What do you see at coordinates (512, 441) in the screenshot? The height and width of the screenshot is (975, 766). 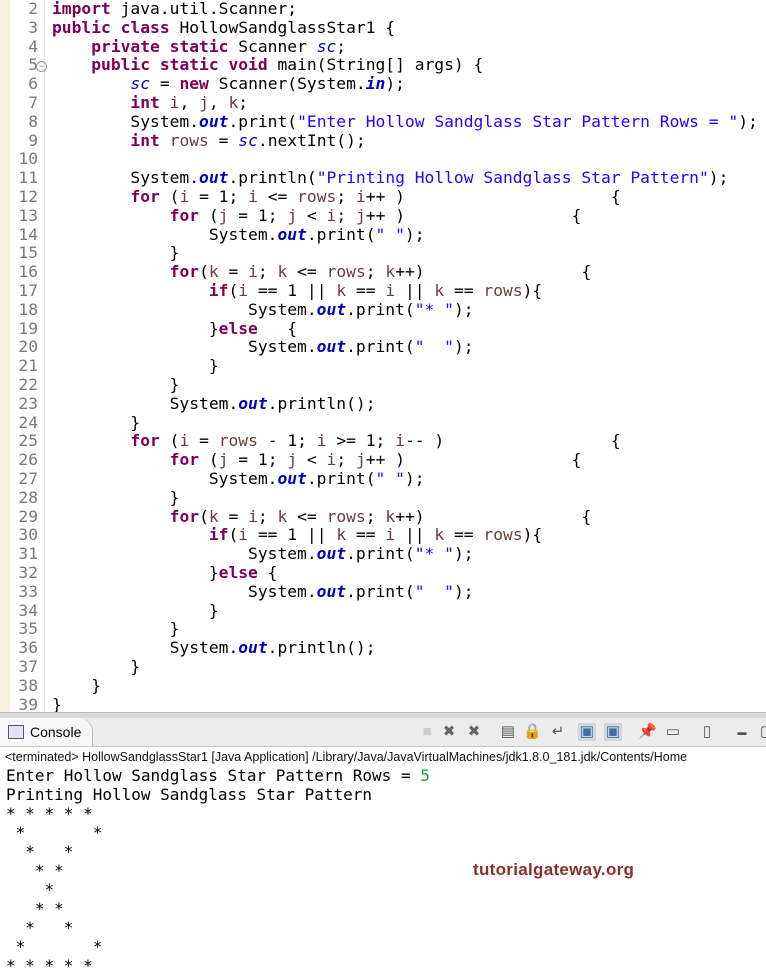 I see `code-token: -- ) {` at bounding box center [512, 441].